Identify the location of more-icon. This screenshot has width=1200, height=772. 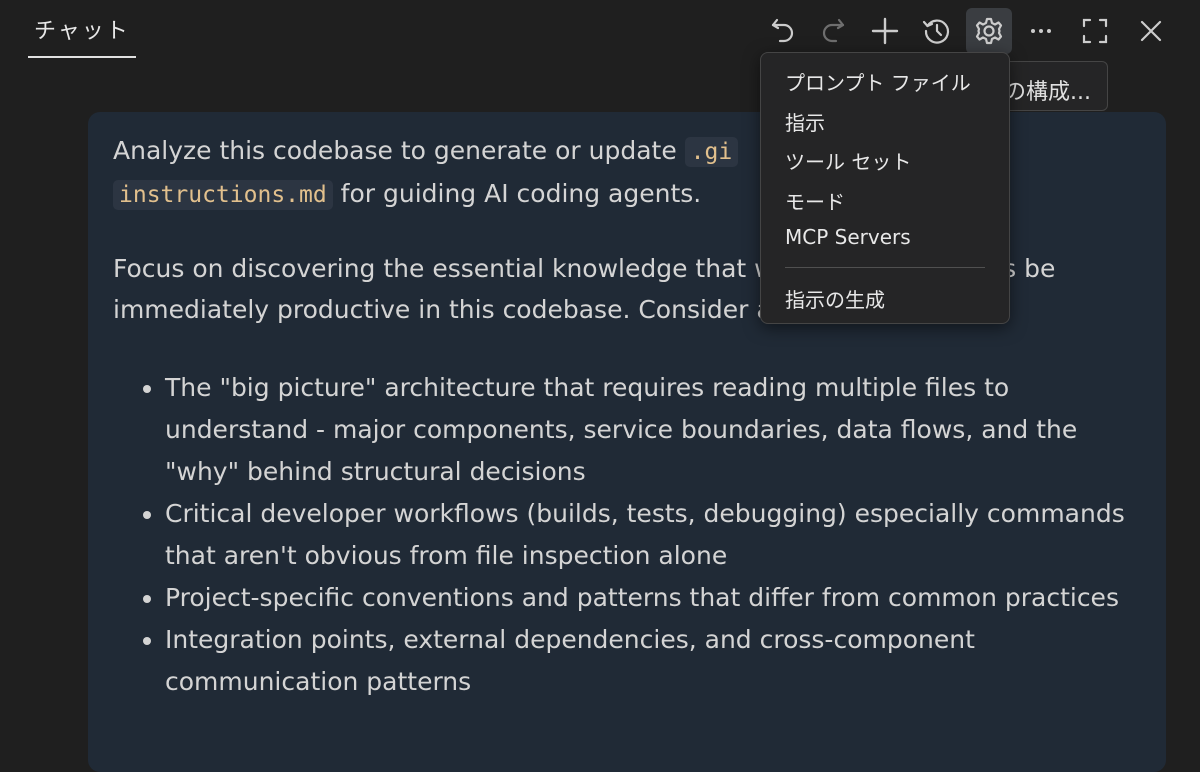
(1041, 31).